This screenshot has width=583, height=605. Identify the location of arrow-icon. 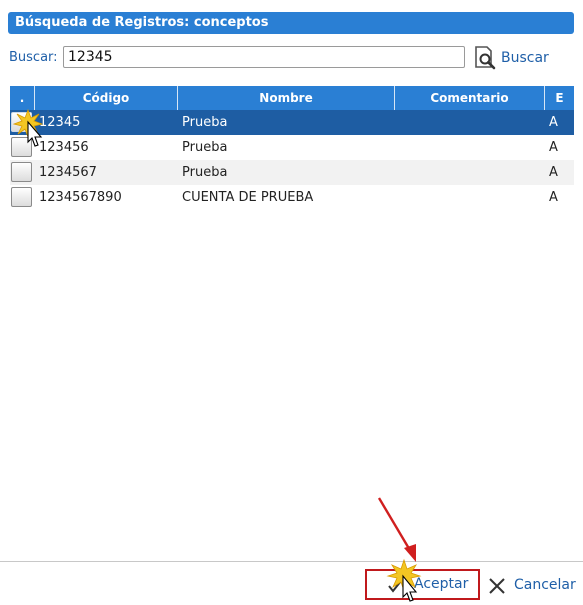
(396, 529).